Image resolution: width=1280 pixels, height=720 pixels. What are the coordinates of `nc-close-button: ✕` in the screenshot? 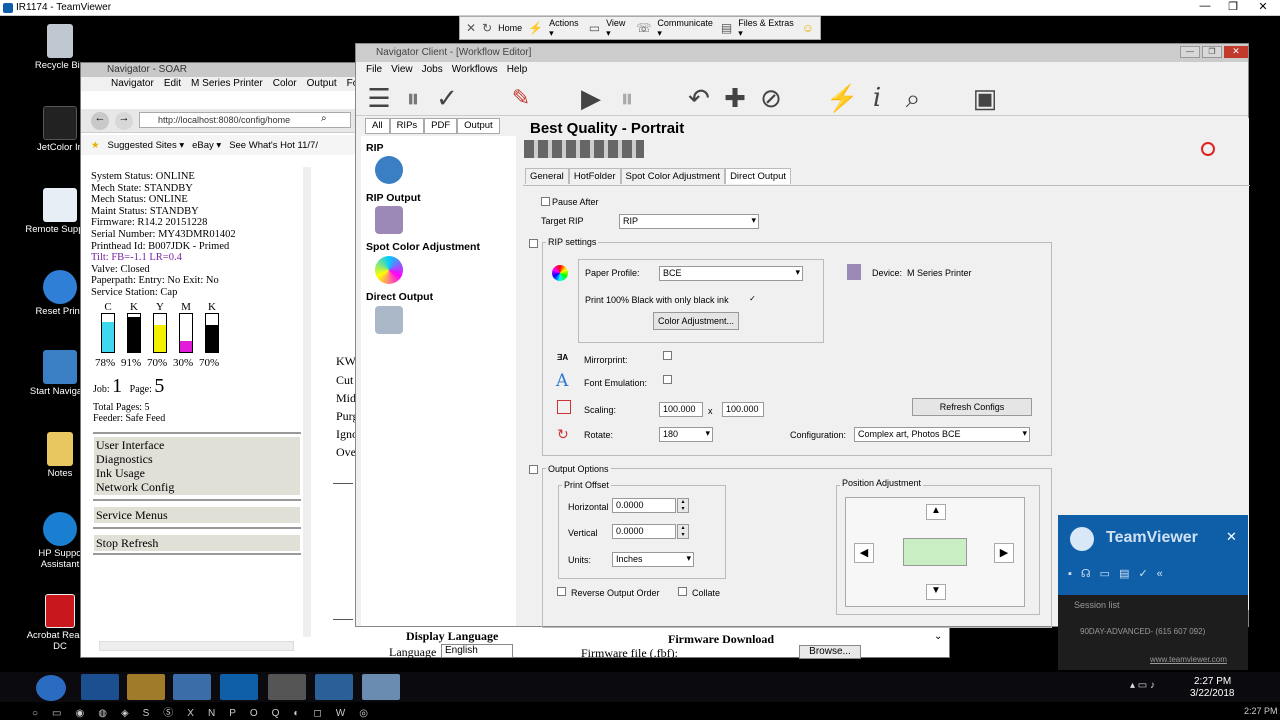 It's located at (1236, 52).